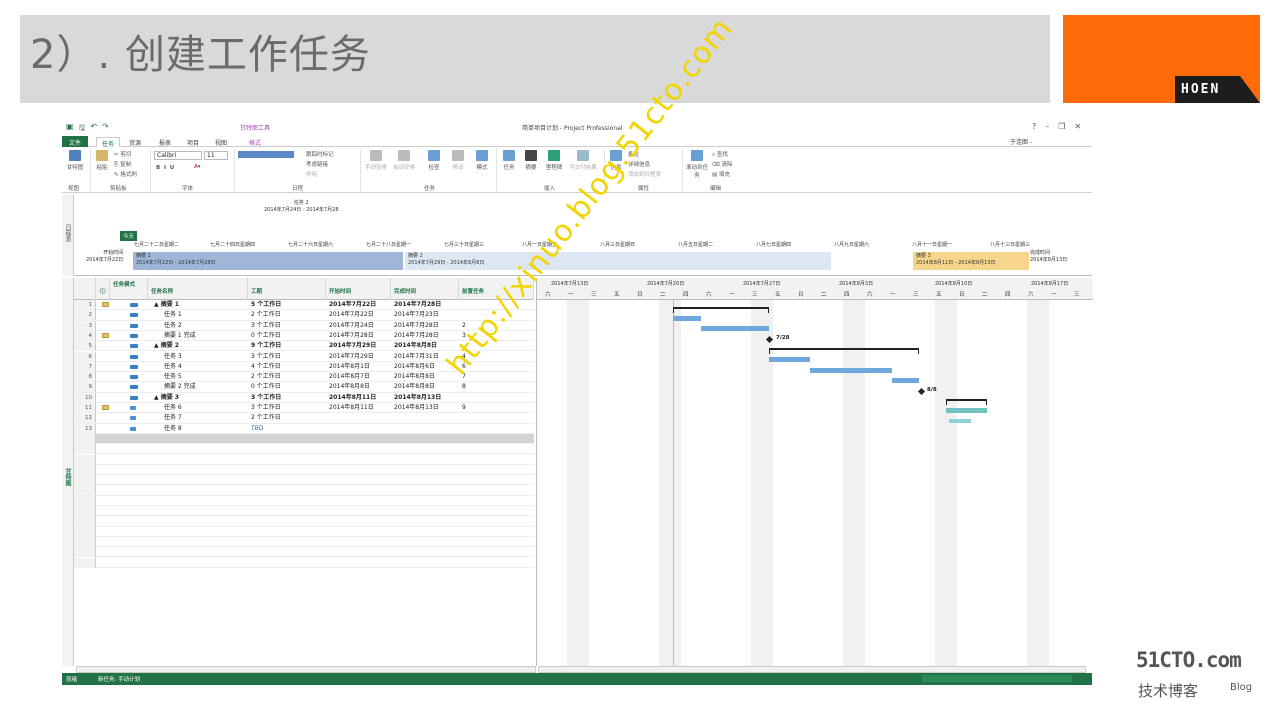 The image size is (1280, 720). What do you see at coordinates (82, 129) in the screenshot?
I see `save-icon: 🖫` at bounding box center [82, 129].